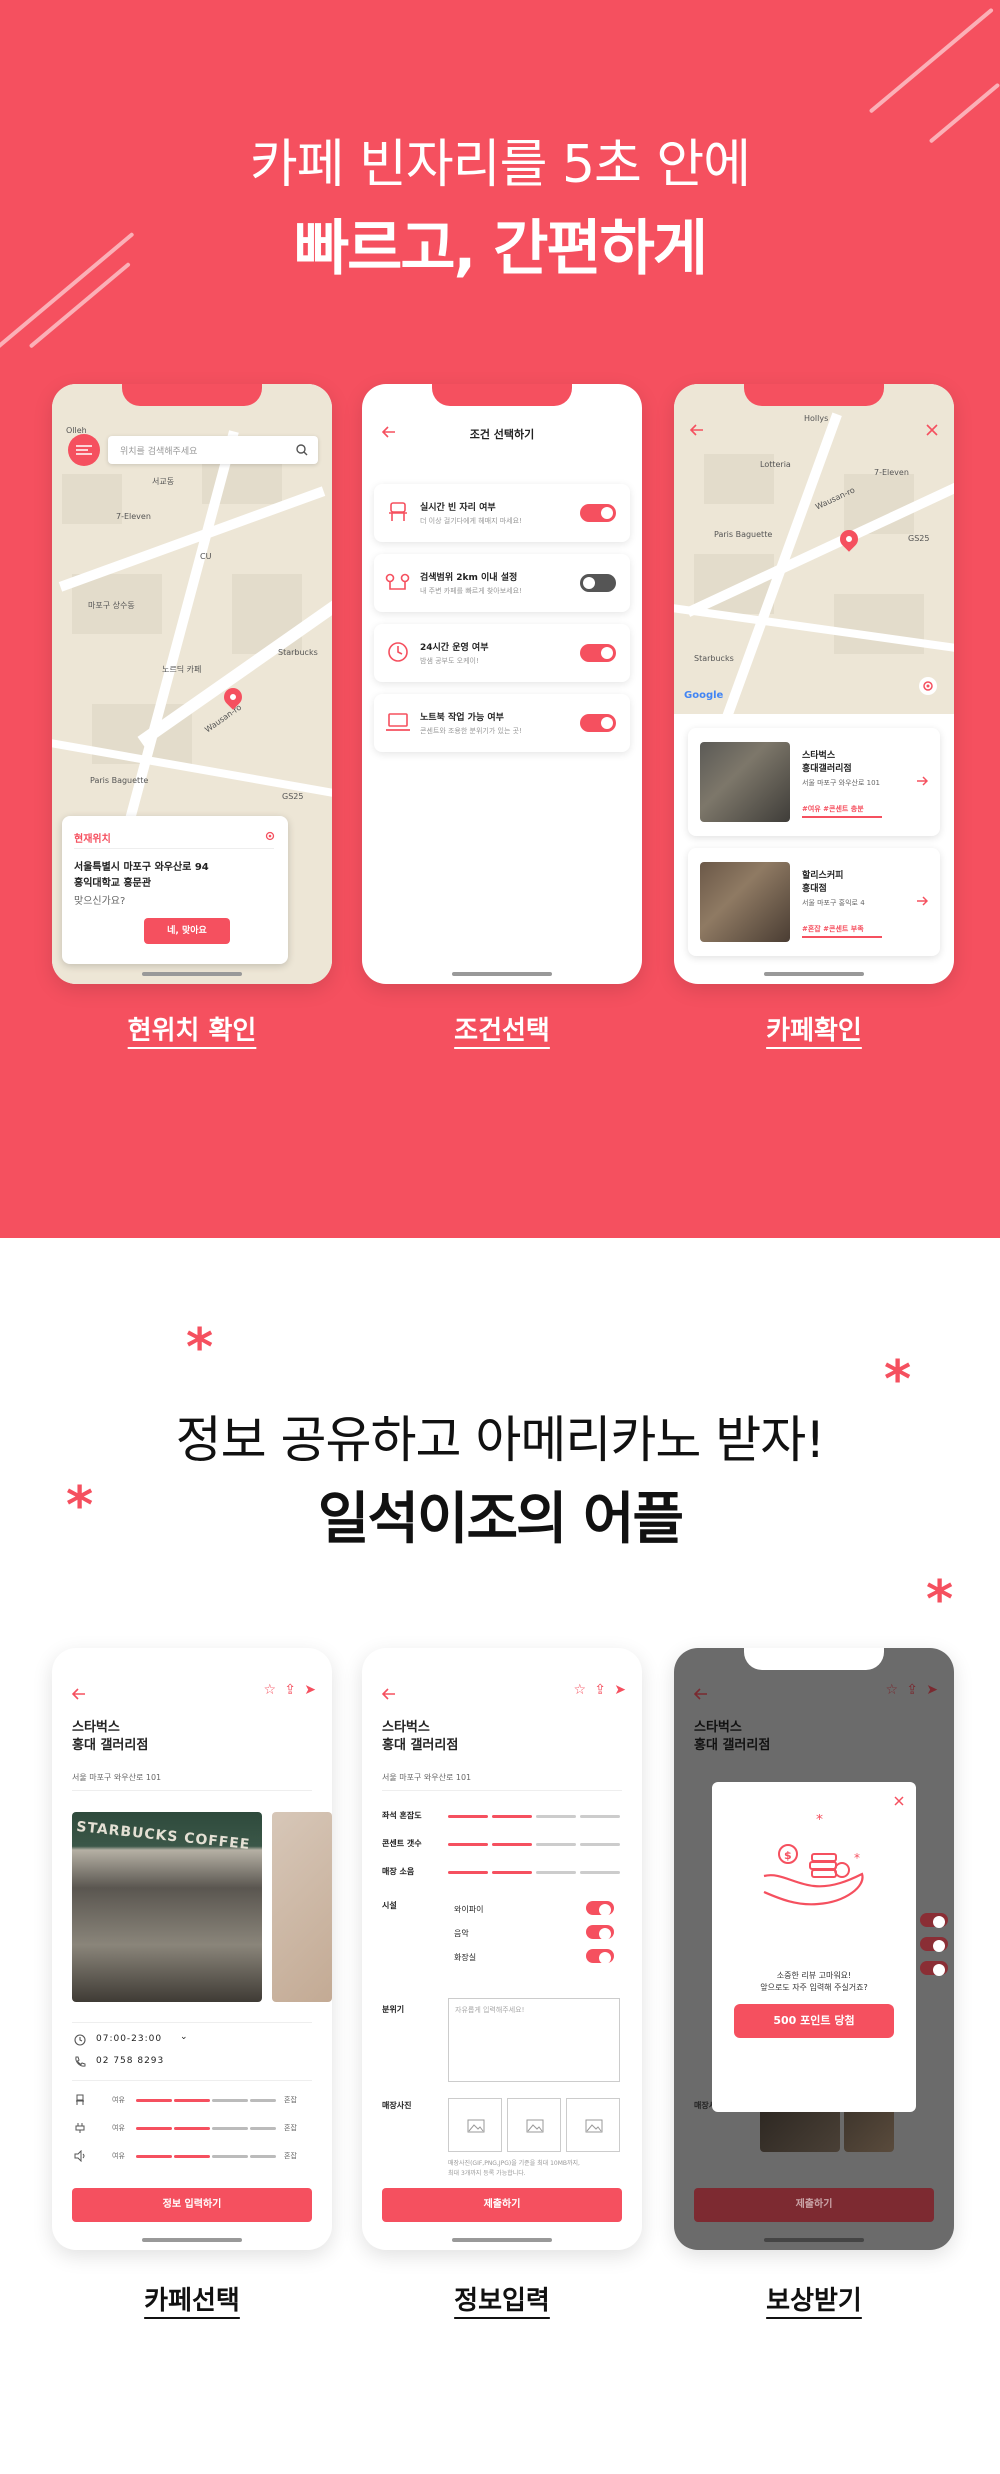 Image resolution: width=1000 pixels, height=2474 pixels. Describe the element at coordinates (814, 1031) in the screenshot. I see `caption-cafe-check: 카페확인` at that location.